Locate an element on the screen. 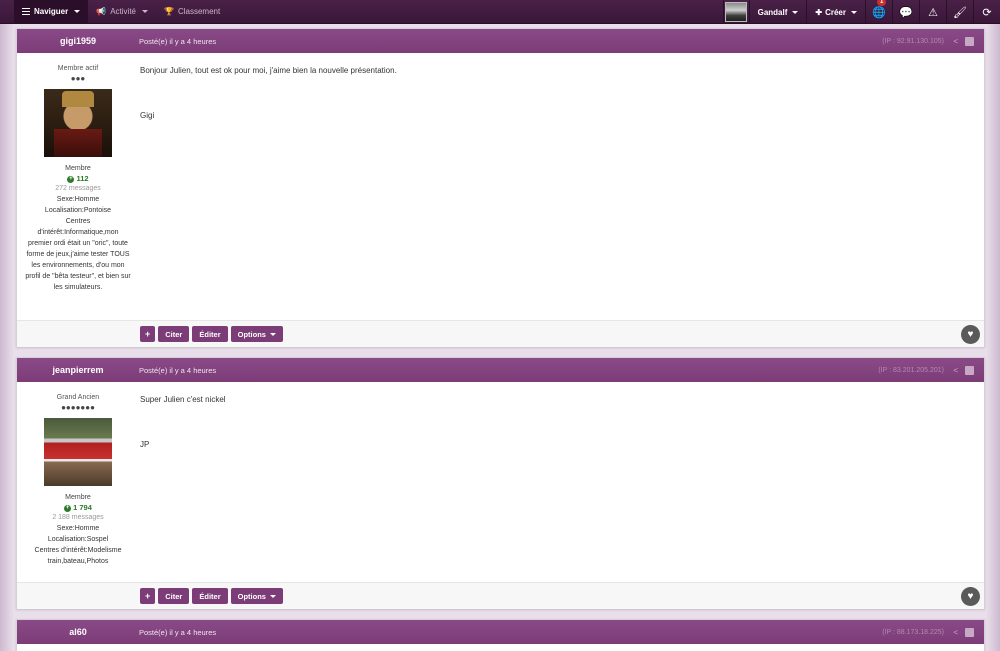 The width and height of the screenshot is (1000, 651). ranking-link: 🏆 Classement is located at coordinates (192, 12).